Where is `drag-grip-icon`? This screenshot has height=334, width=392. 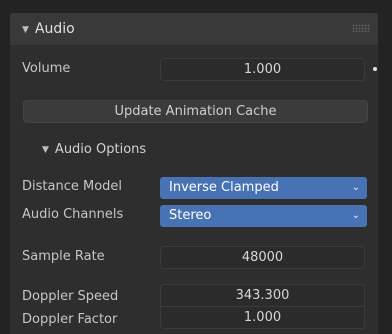
drag-grip-icon is located at coordinates (361, 28).